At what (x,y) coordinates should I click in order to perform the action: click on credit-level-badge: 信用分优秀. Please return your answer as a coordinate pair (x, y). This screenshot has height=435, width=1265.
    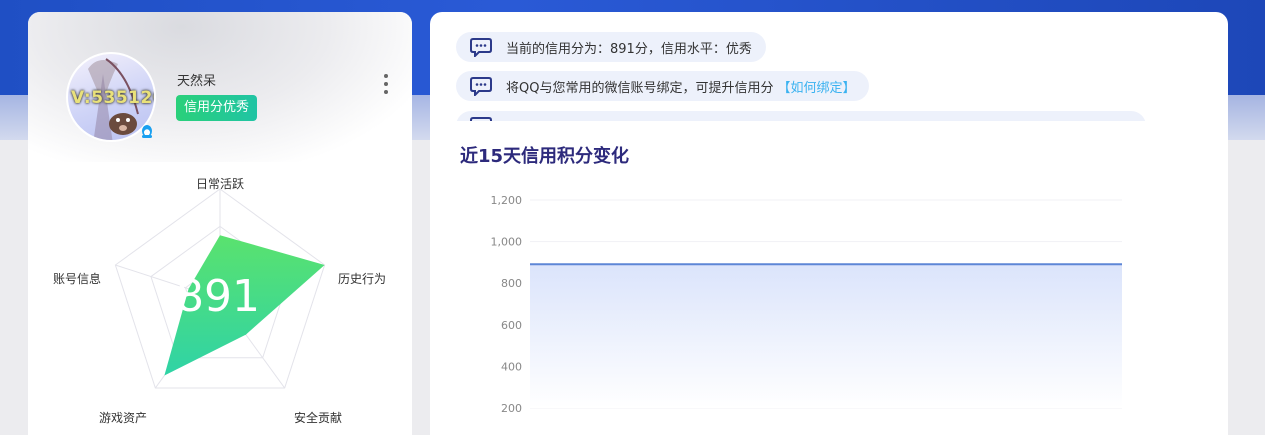
    Looking at the image, I should click on (217, 108).